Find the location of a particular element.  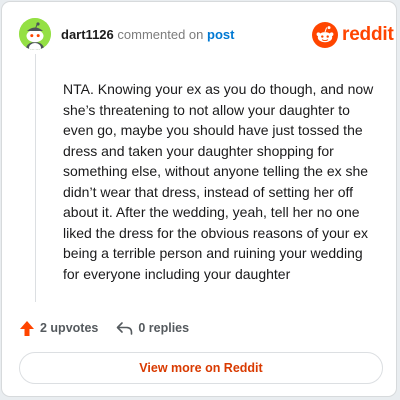

reply-arrow-icon is located at coordinates (125, 328).